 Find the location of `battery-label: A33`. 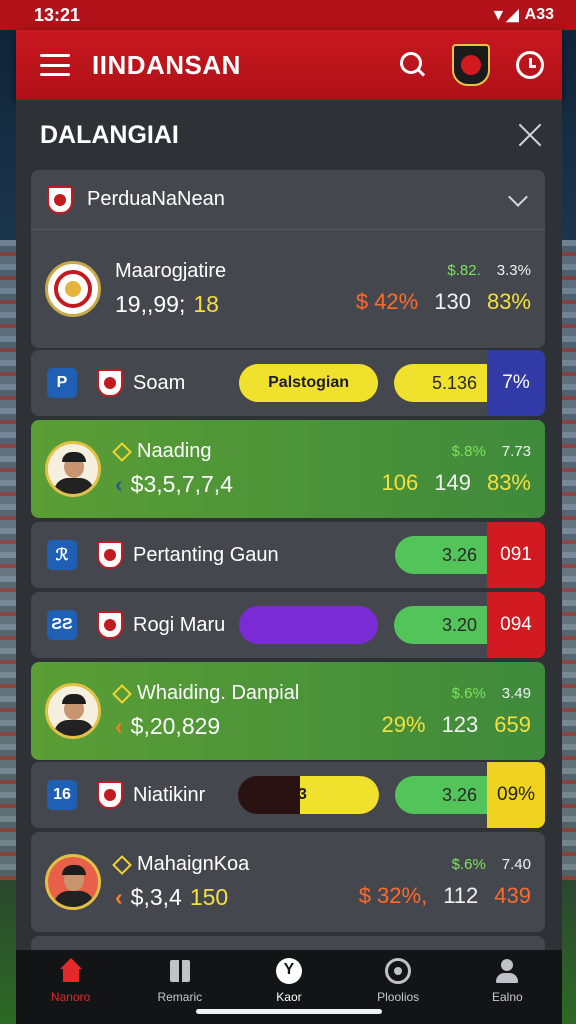

battery-label: A33 is located at coordinates (539, 14).